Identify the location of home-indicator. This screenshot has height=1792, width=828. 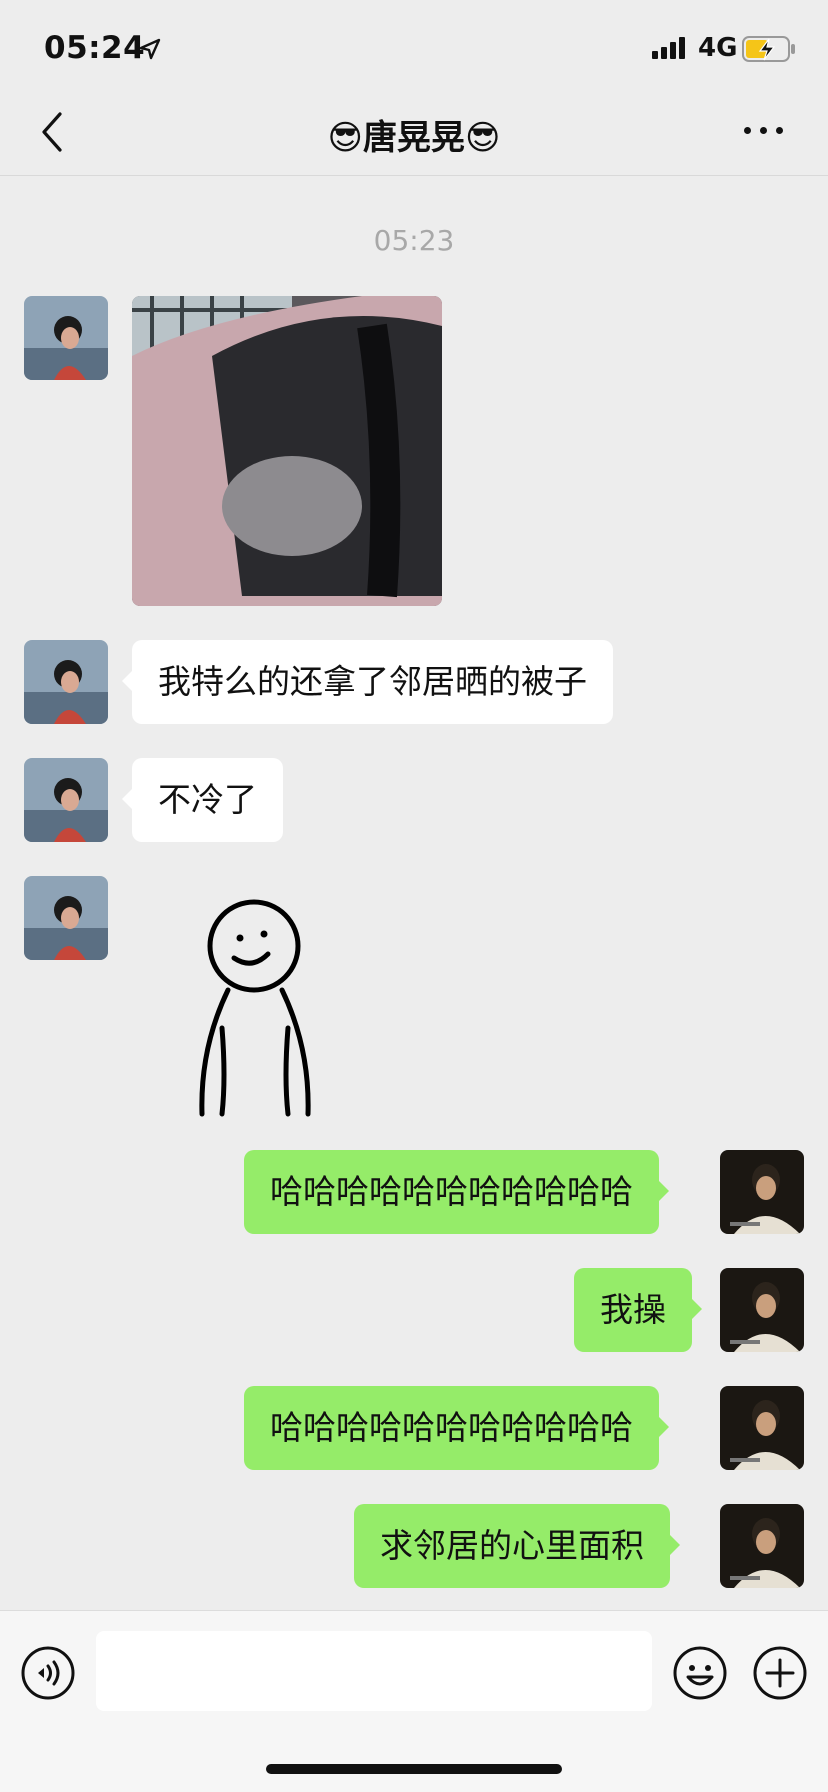
(414, 1769).